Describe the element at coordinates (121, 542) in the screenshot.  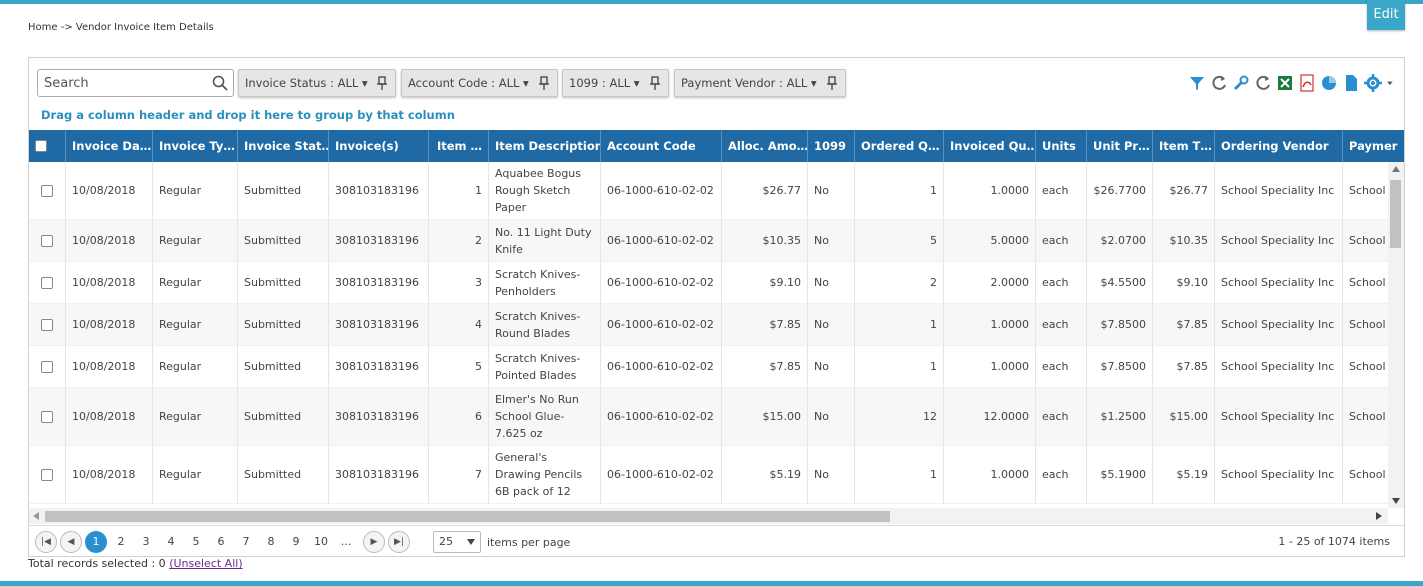
I see `page-number: 2` at that location.